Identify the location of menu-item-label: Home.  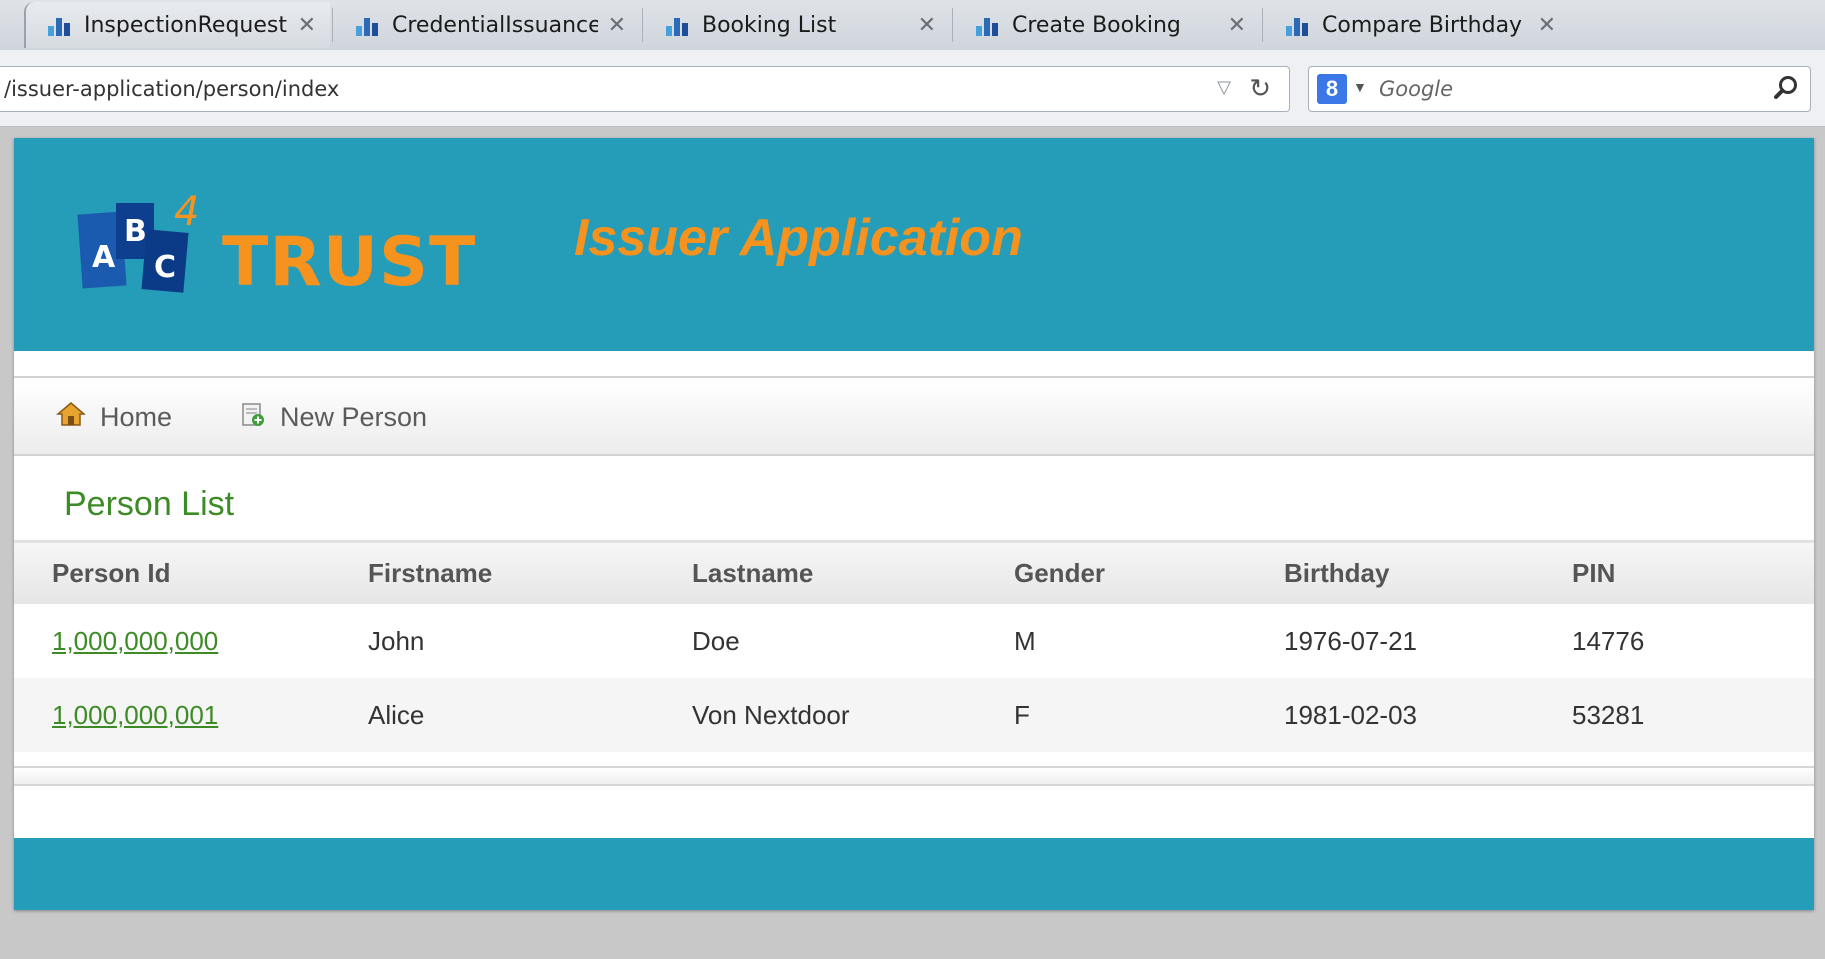
(136, 417).